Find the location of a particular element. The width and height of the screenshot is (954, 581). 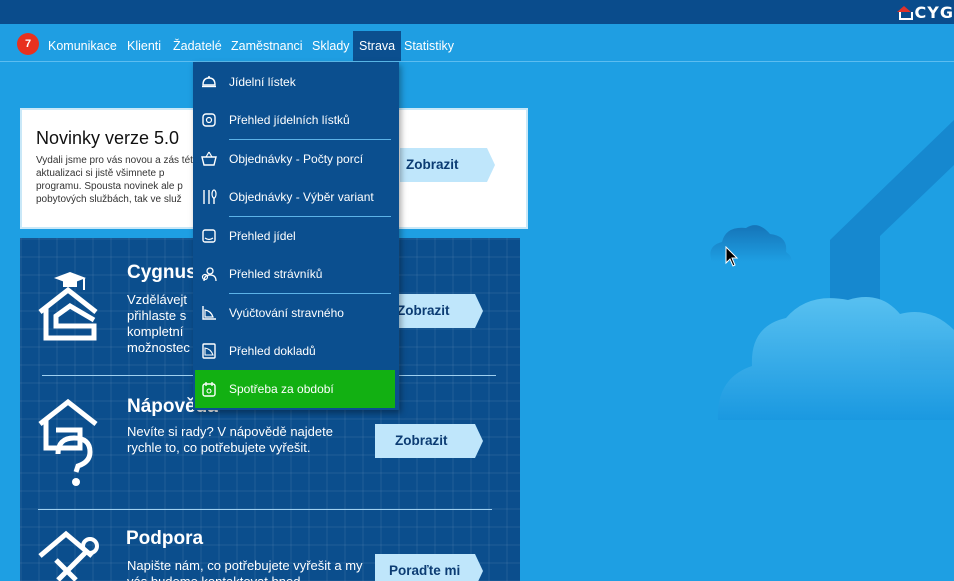

section-title-podpora: Podpora is located at coordinates (165, 538).